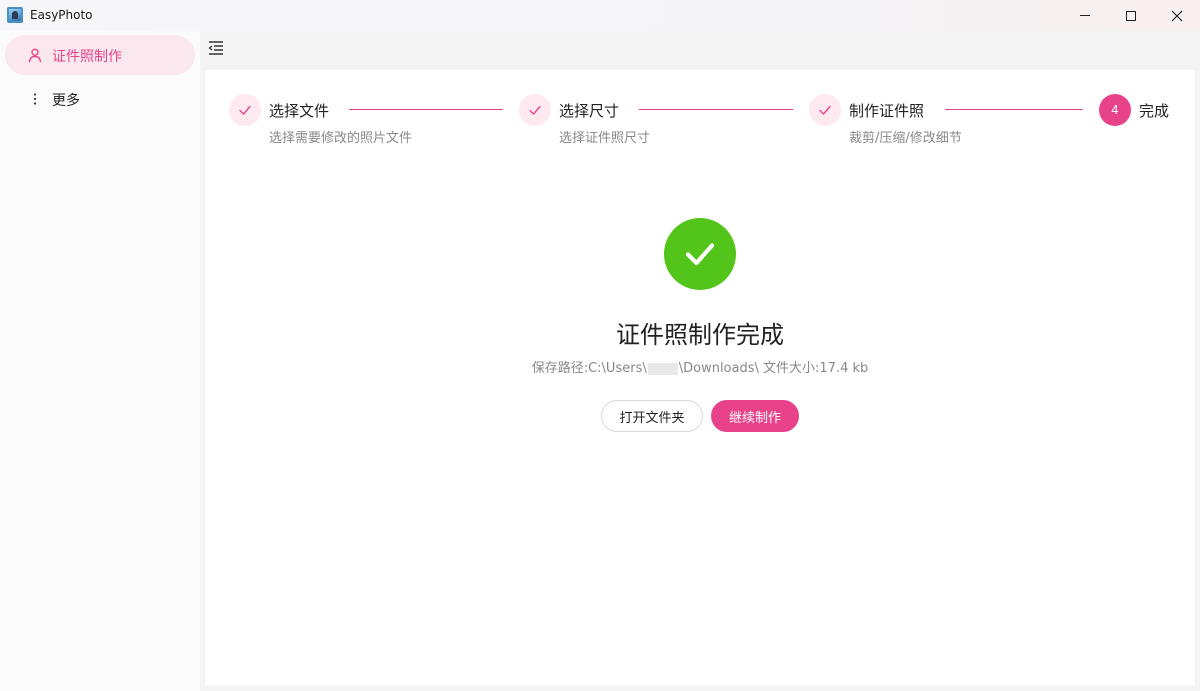  What do you see at coordinates (773, 368) in the screenshot?
I see `save-path-suffix: \Downloads\ 文件大小:17.4 kb` at bounding box center [773, 368].